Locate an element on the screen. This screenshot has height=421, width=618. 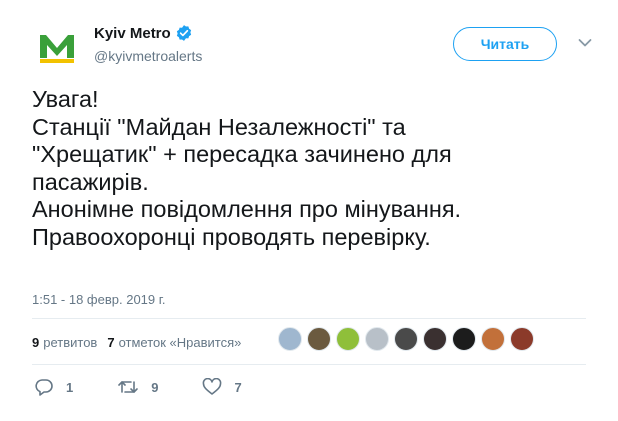
reply-count: 1 is located at coordinates (70, 387).